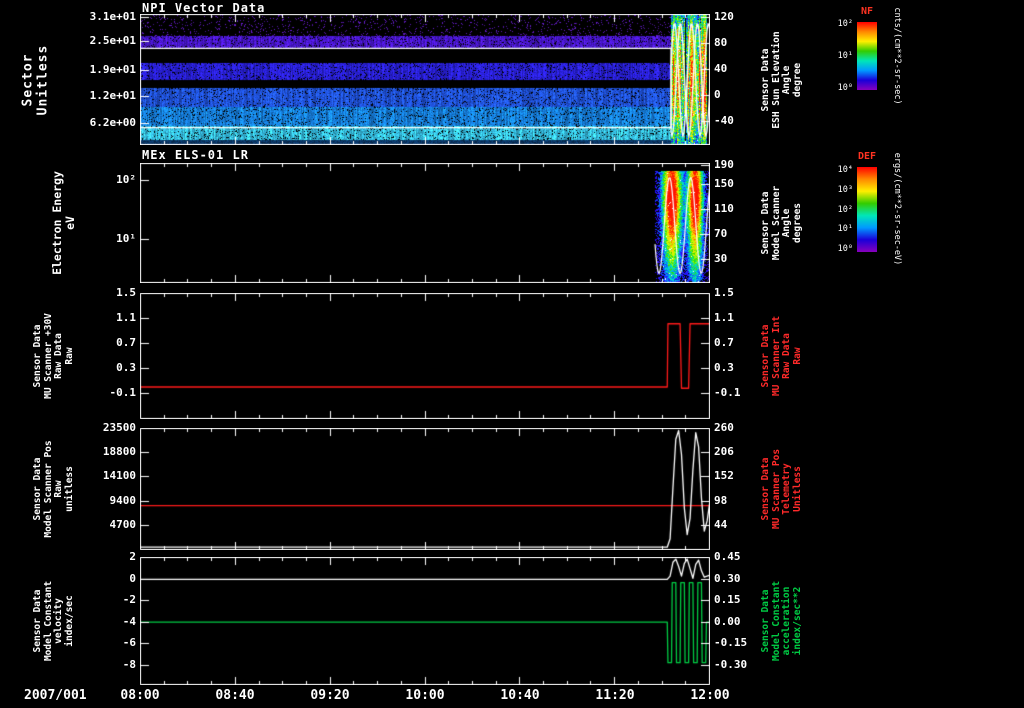 The image size is (1024, 708). Describe the element at coordinates (123, 500) in the screenshot. I see `y-tick-label: 9400` at that location.